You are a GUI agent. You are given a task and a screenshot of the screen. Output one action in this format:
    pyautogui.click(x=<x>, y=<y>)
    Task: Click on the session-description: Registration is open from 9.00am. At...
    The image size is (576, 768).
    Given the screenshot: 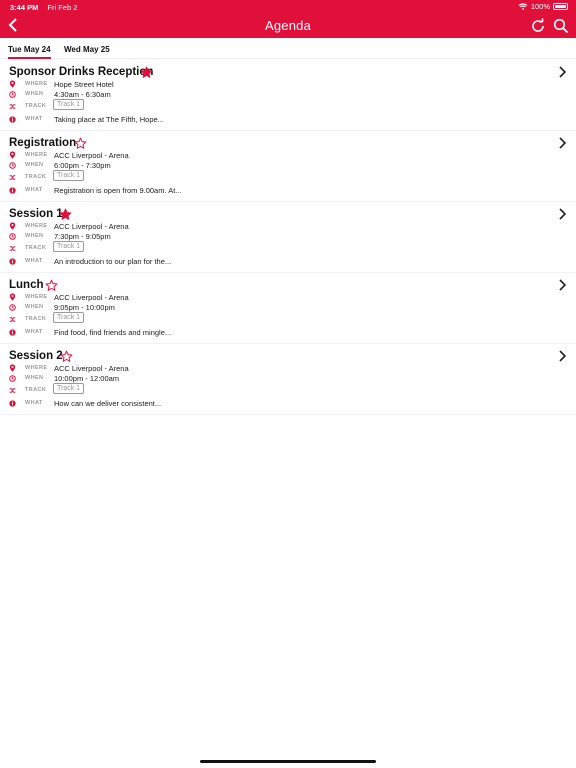 What is the action you would take?
    pyautogui.click(x=118, y=190)
    